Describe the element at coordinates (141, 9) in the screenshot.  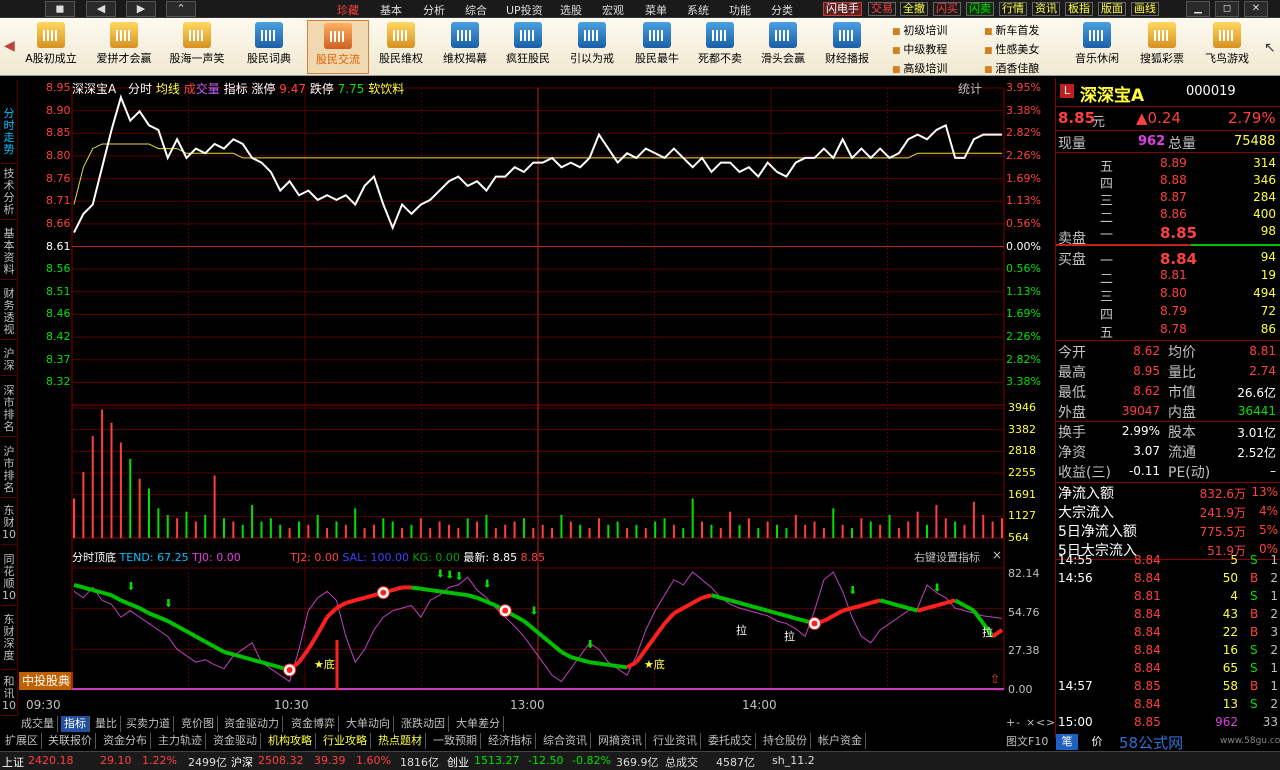
I see `forward-icon: ▶` at that location.